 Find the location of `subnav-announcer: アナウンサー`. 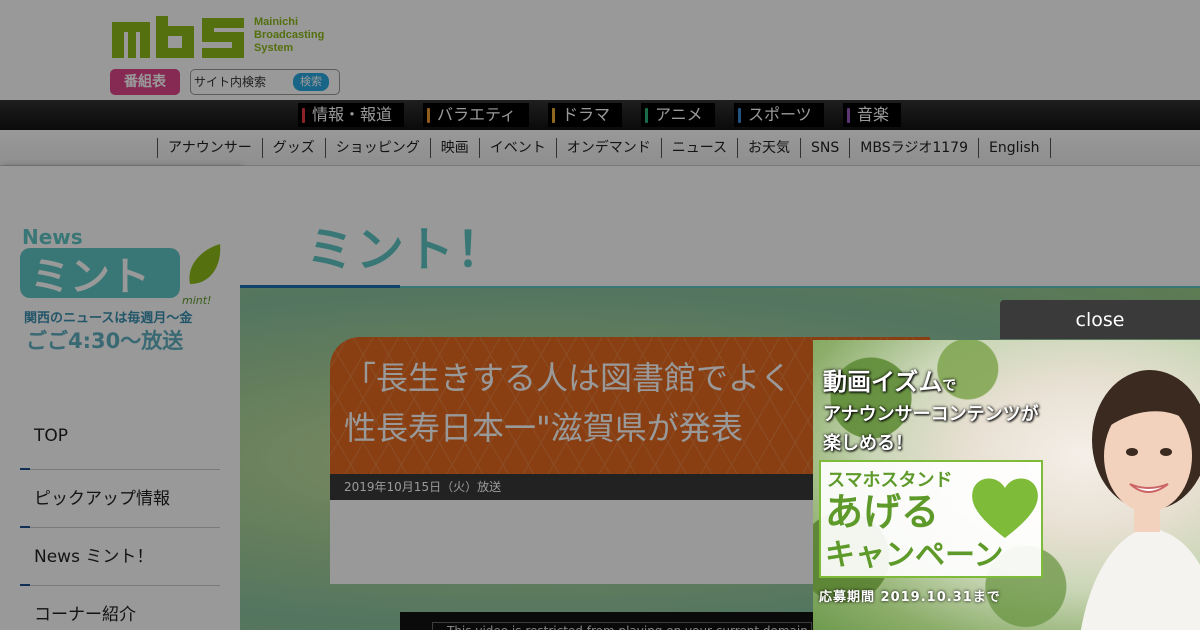

subnav-announcer: アナウンサー is located at coordinates (210, 148).